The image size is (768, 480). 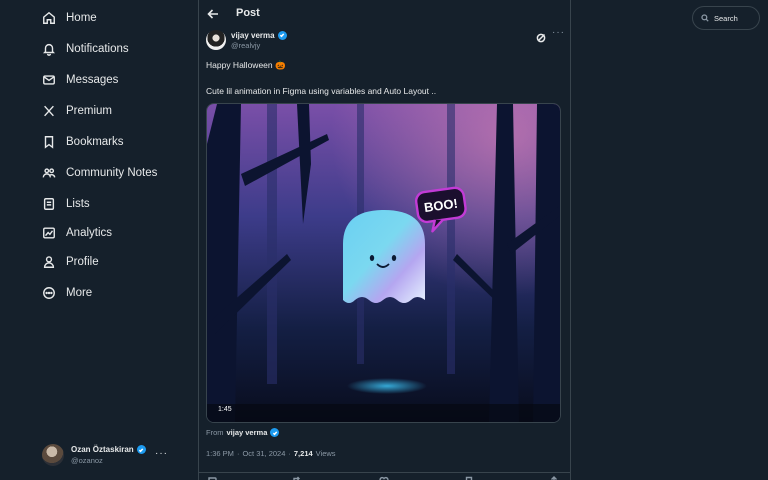 I want to click on author-avatar, so click(x=216, y=40).